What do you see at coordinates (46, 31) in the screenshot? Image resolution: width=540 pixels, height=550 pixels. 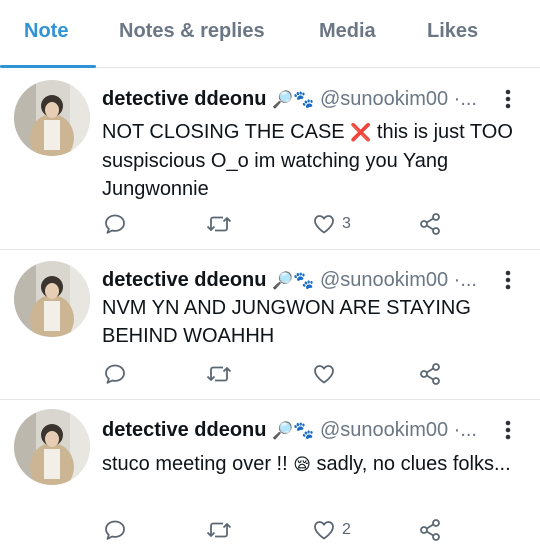 I see `tab-note: Note` at bounding box center [46, 31].